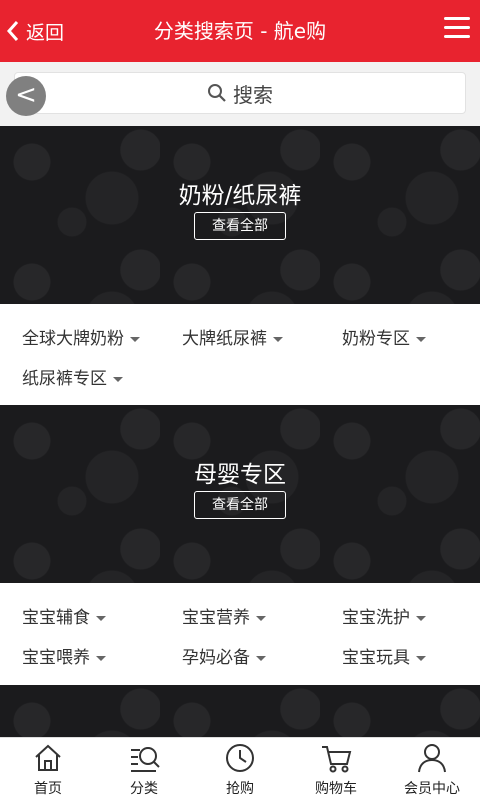 The width and height of the screenshot is (480, 800). I want to click on category-item: 纸尿裤专区, so click(72, 376).